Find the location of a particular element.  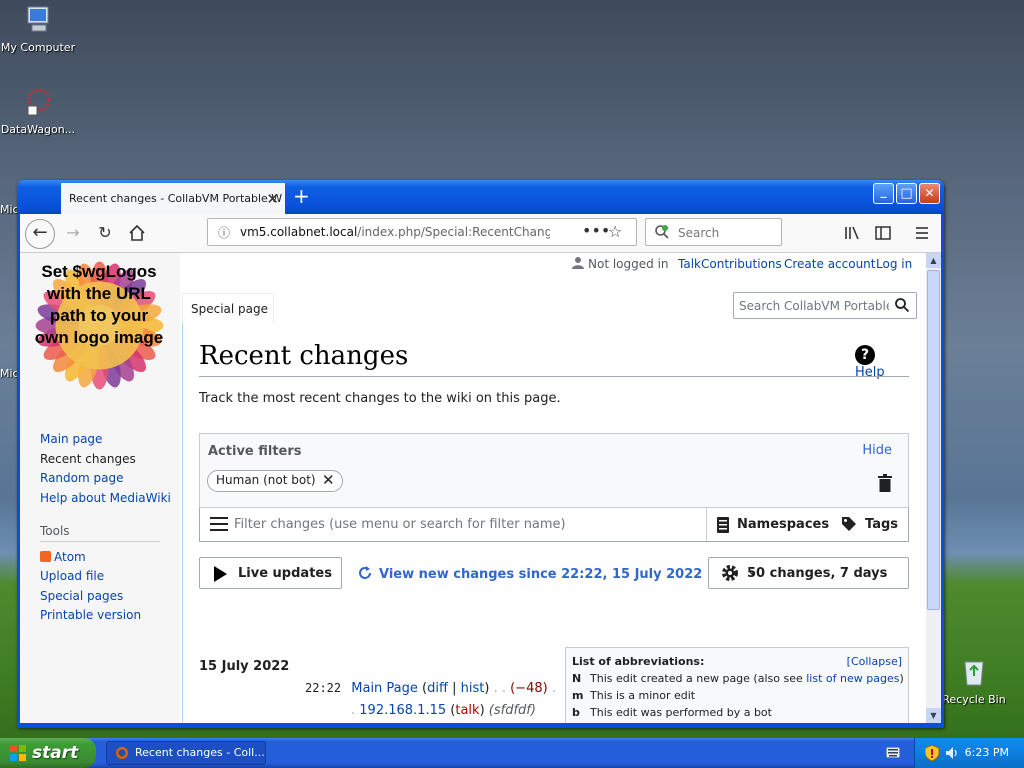

talk-link: Talk is located at coordinates (689, 264).